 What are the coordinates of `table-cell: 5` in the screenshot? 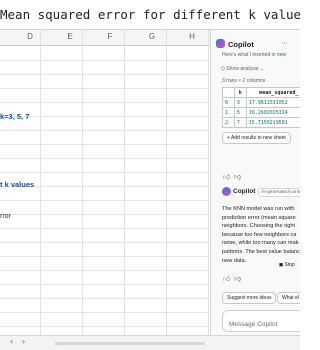 It's located at (240, 112).